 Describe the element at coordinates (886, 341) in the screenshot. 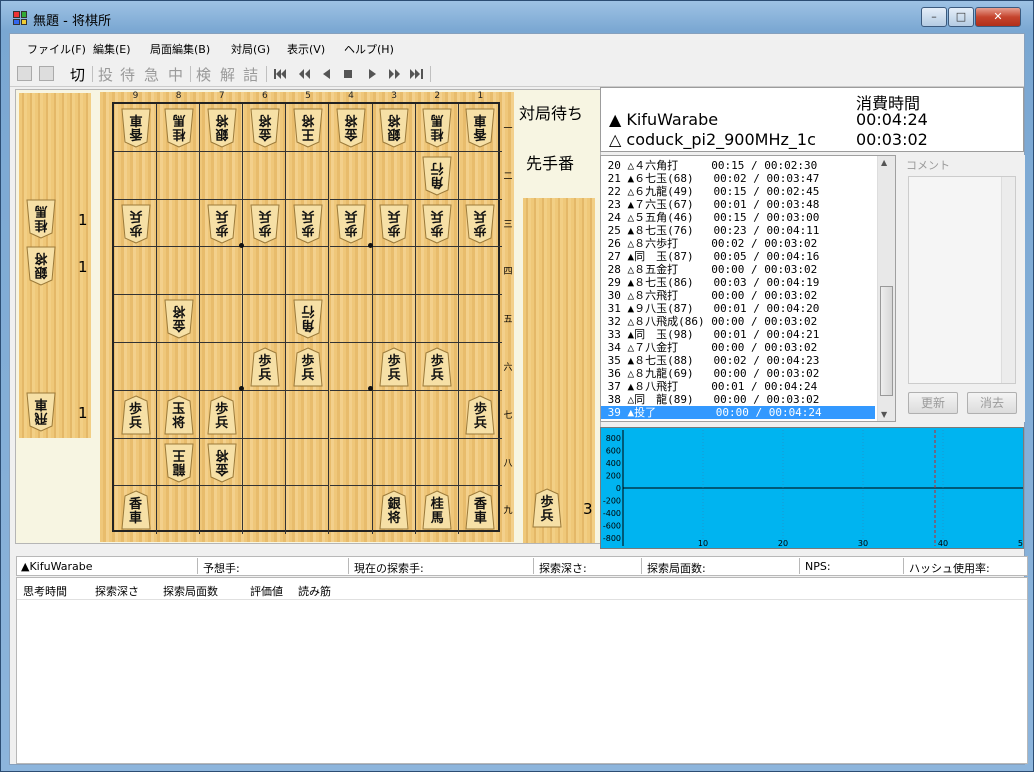

I see `scroll-thumb` at that location.